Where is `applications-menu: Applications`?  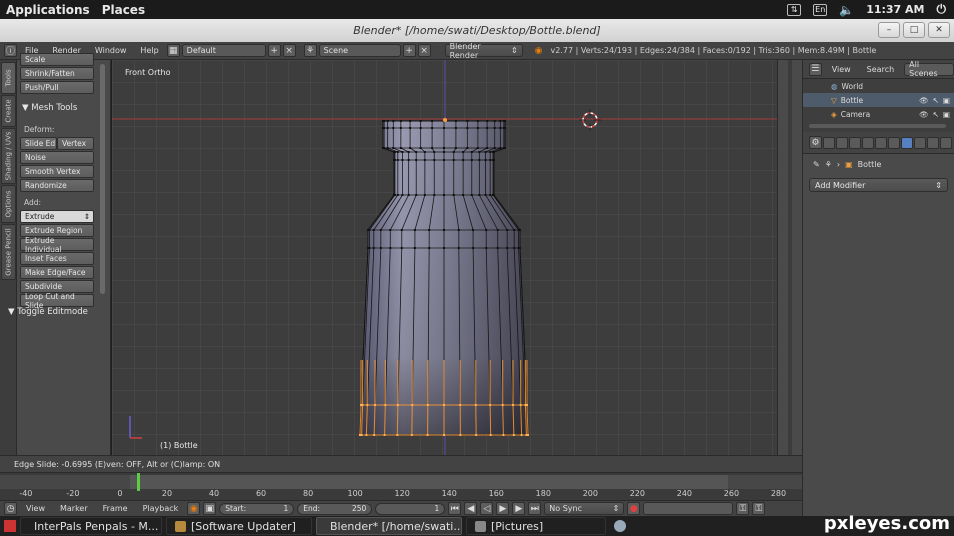 applications-menu: Applications is located at coordinates (48, 10).